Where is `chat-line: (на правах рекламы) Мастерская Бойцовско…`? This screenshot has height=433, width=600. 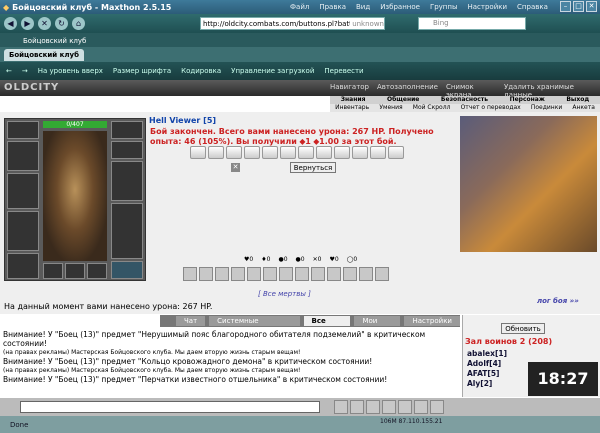 chat-line: (на правах рекламы) Мастерская Бойцовско… is located at coordinates (152, 352).